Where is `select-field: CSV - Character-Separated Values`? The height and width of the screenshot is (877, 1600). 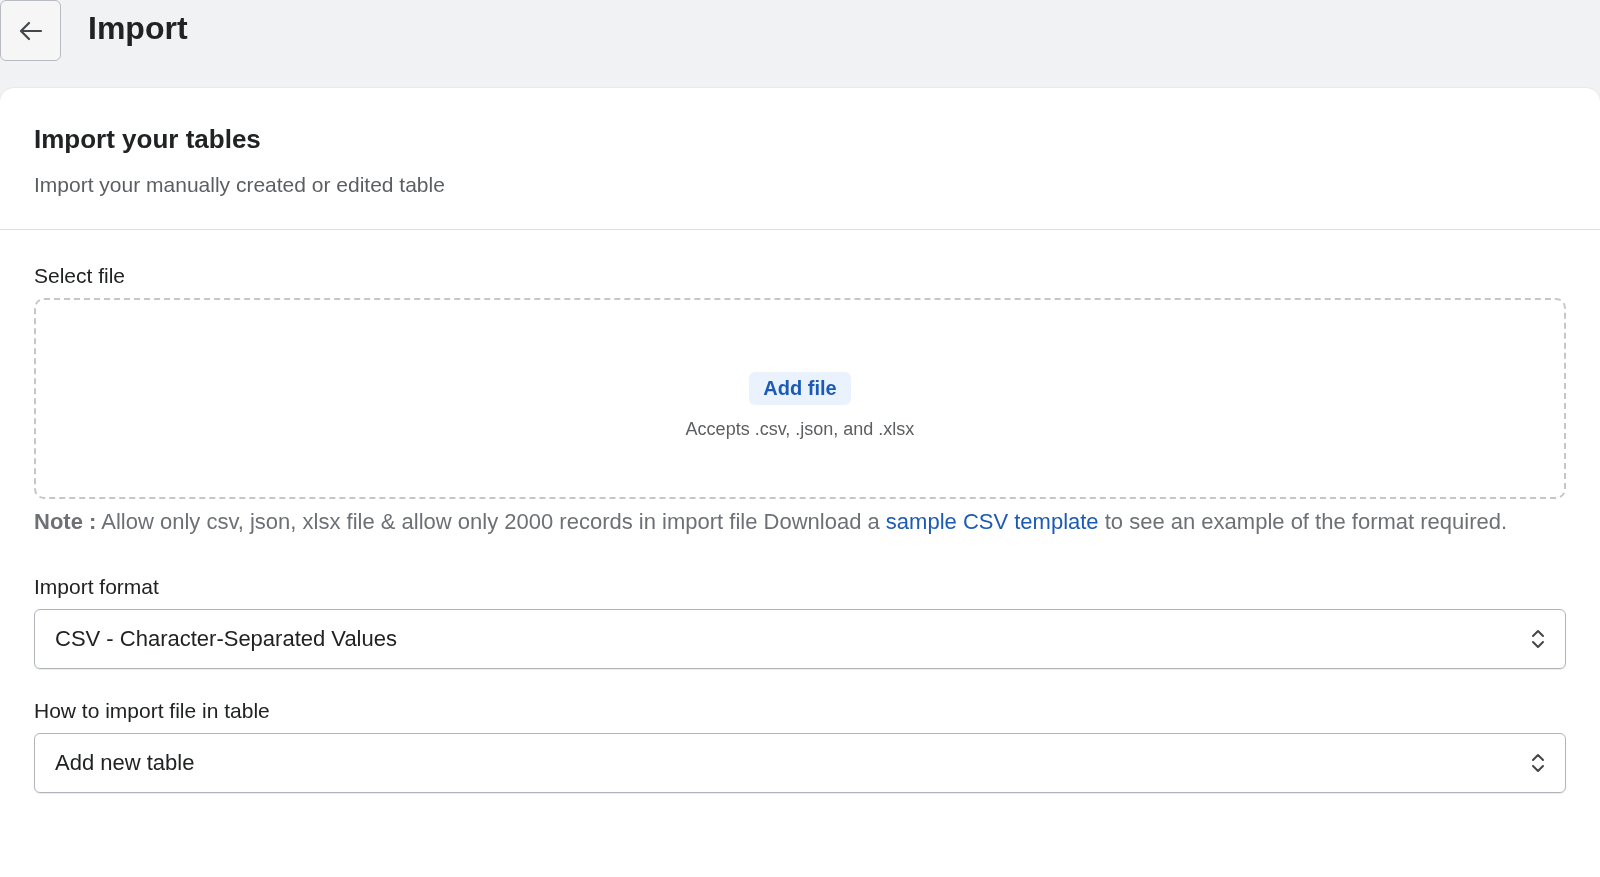 select-field: CSV - Character-Separated Values is located at coordinates (800, 639).